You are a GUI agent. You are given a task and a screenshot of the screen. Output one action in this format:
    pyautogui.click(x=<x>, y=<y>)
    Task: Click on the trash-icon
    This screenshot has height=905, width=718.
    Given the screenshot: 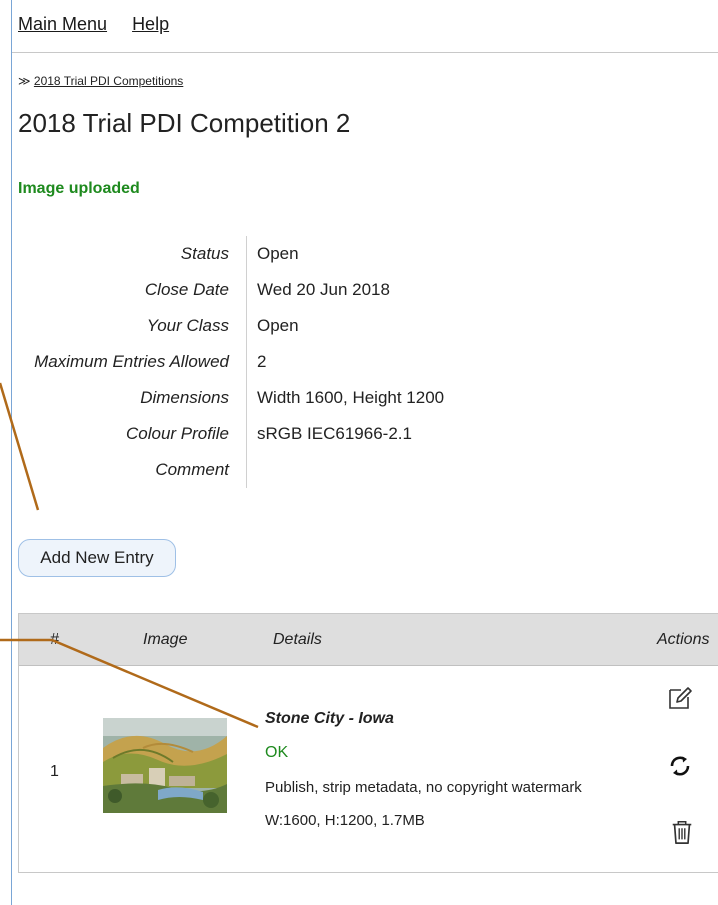 What is the action you would take?
    pyautogui.click(x=682, y=832)
    